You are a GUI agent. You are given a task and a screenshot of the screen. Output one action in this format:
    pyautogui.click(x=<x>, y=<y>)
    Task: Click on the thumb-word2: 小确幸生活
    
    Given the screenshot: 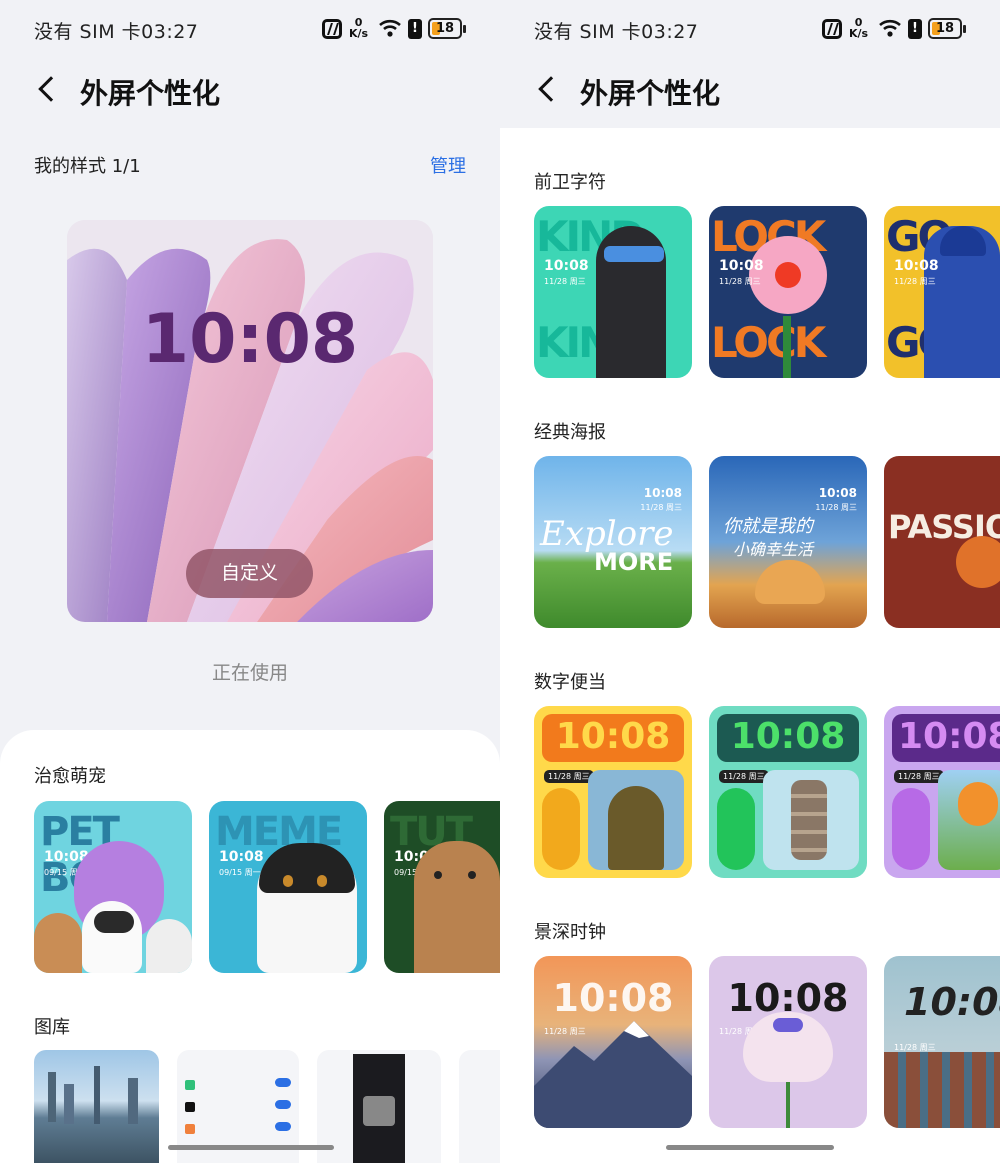 What is the action you would take?
    pyautogui.click(x=773, y=549)
    